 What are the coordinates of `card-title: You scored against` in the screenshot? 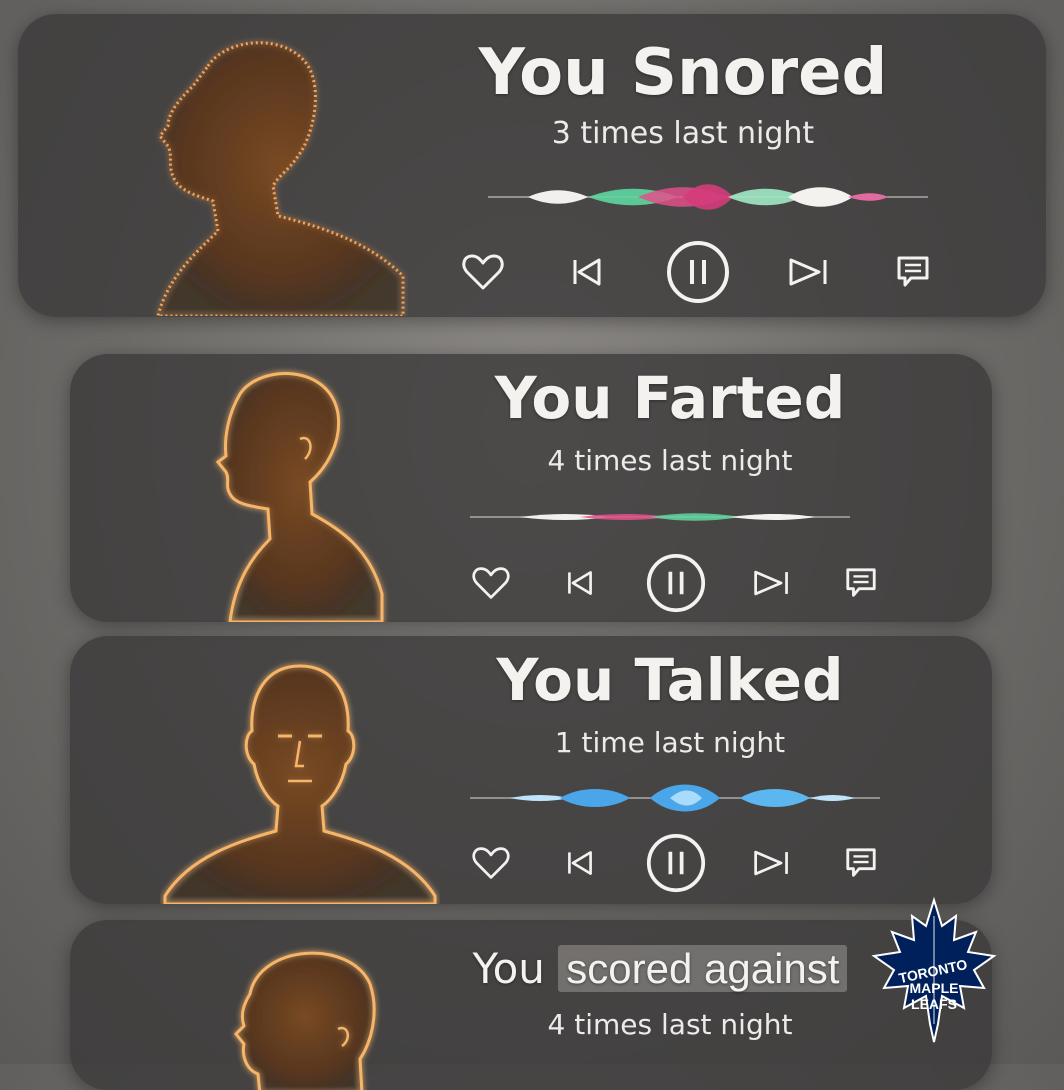 It's located at (660, 968).